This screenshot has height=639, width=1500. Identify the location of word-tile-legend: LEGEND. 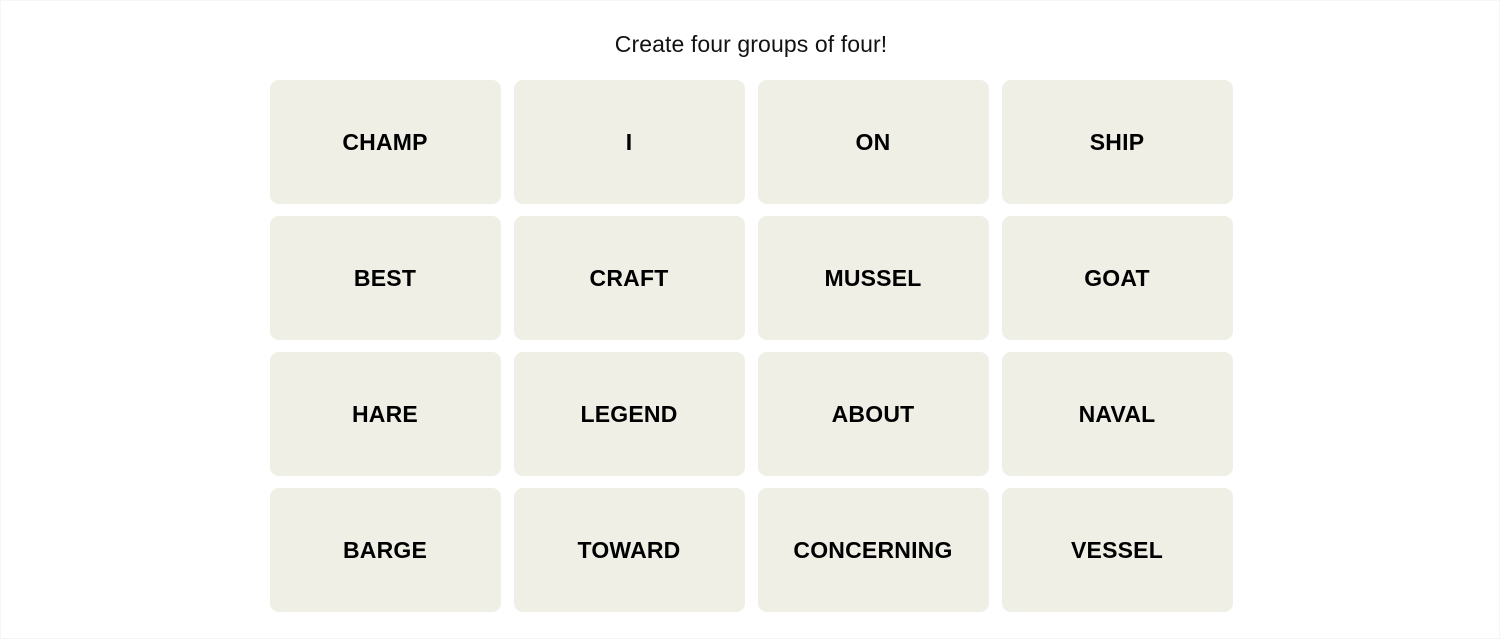
(629, 414).